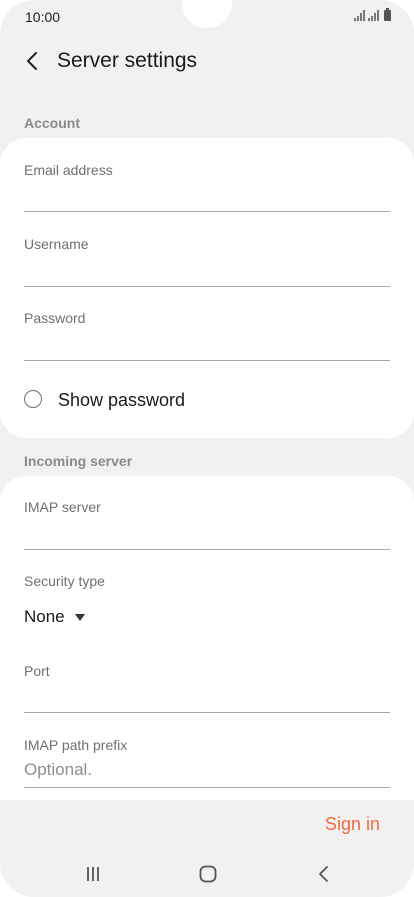 The width and height of the screenshot is (414, 897). I want to click on home-button, so click(208, 874).